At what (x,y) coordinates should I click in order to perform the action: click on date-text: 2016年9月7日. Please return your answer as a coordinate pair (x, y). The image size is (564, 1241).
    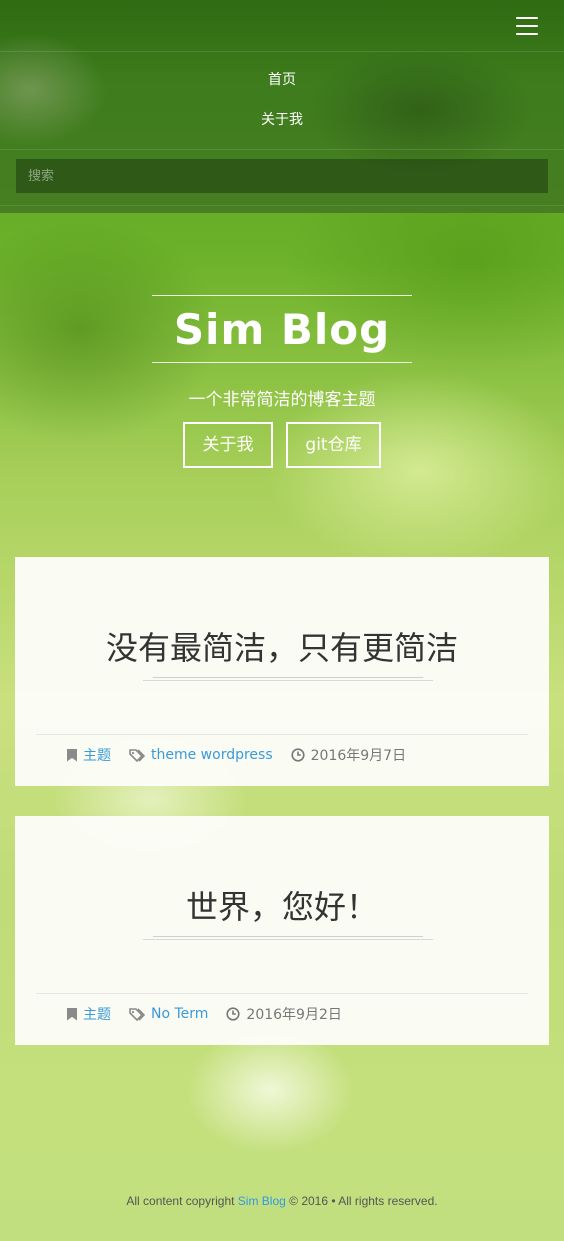
    Looking at the image, I should click on (358, 756).